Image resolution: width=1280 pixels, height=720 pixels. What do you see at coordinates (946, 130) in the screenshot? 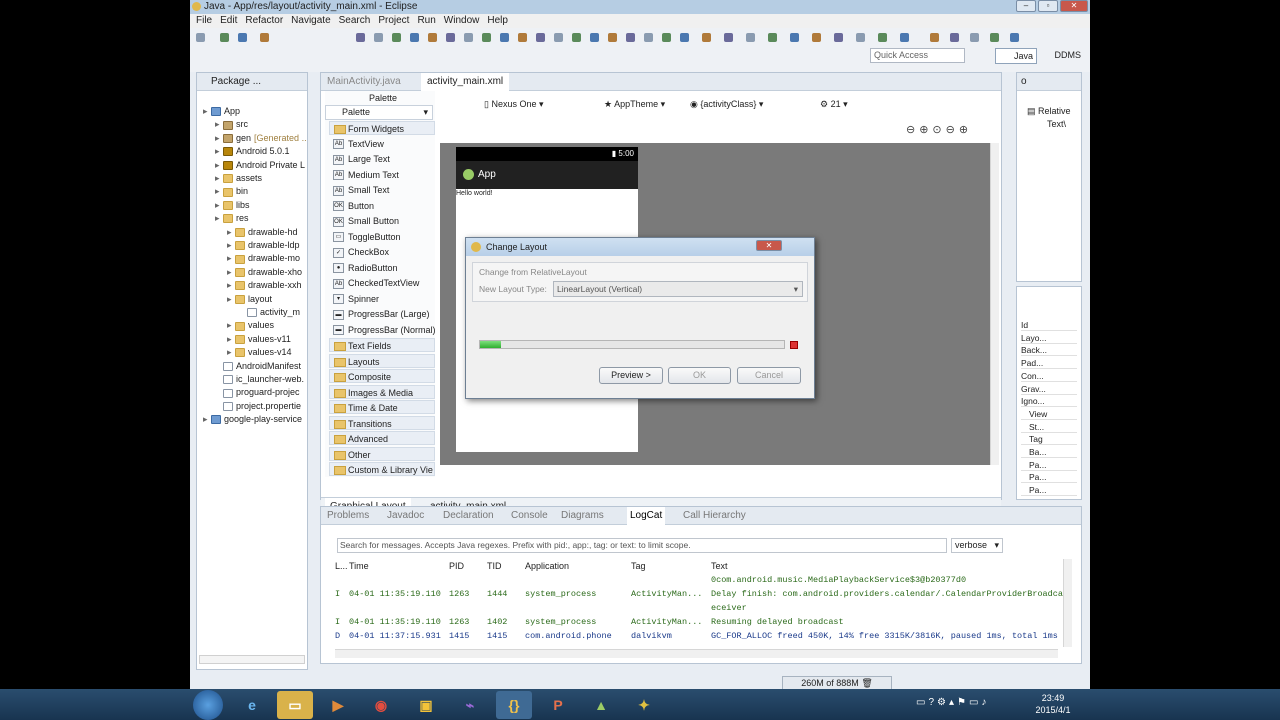
I see `zoom-controls: ⊖⊕⊙⊖⊕` at bounding box center [946, 130].